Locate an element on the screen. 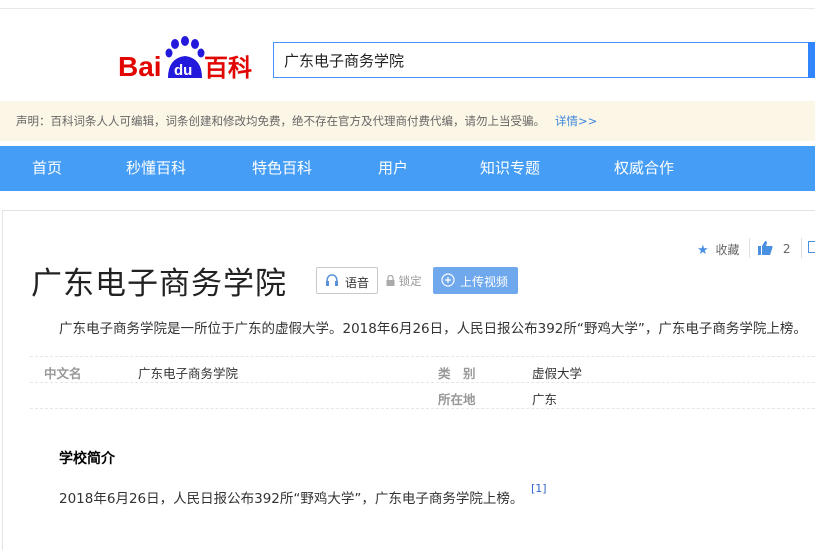 This screenshot has width=815, height=550. search-box is located at coordinates (541, 60).